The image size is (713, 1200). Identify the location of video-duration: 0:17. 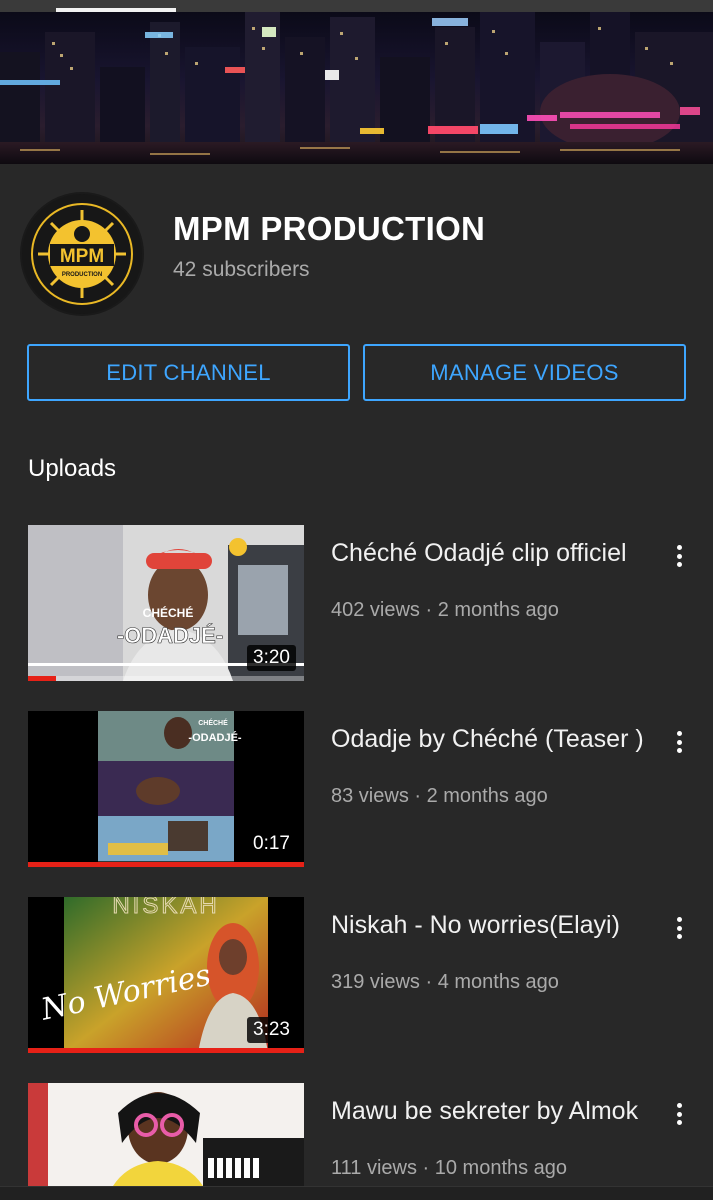
(271, 844).